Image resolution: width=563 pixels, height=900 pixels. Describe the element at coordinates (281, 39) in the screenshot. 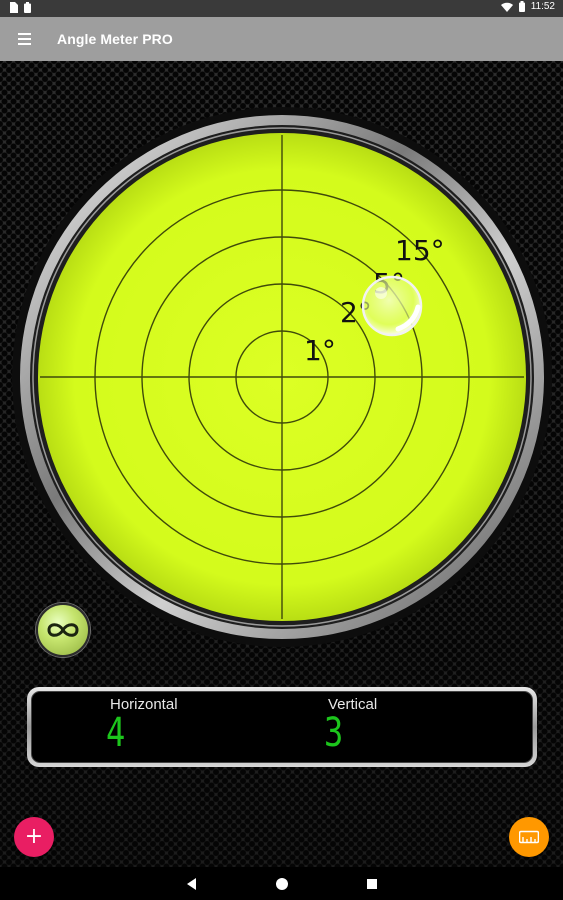

I see `app-bar: Angle Meter PRO` at that location.